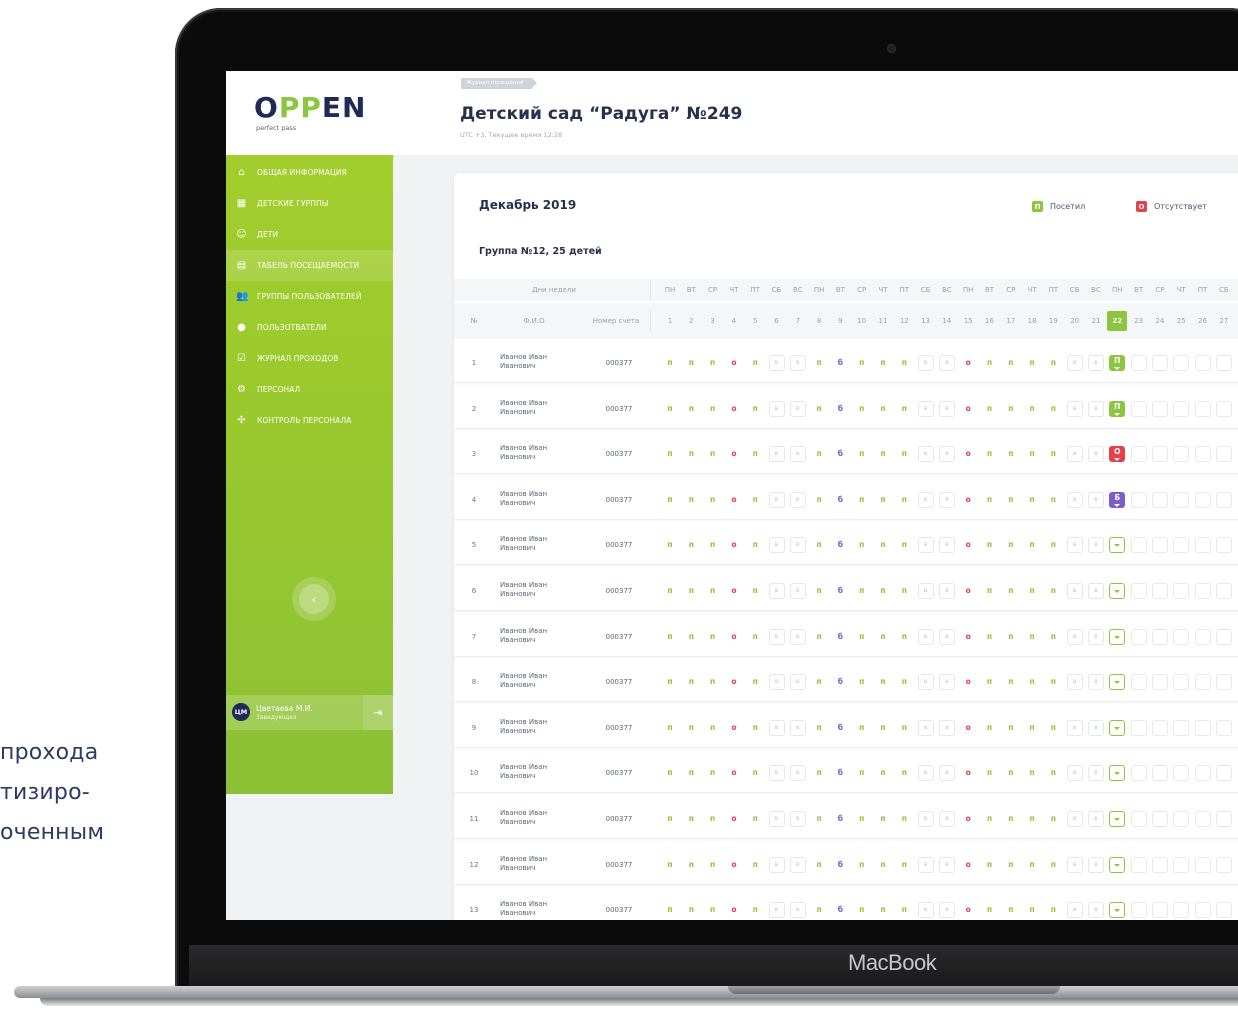  What do you see at coordinates (1032, 321) in the screenshot?
I see `day-header: 18` at bounding box center [1032, 321].